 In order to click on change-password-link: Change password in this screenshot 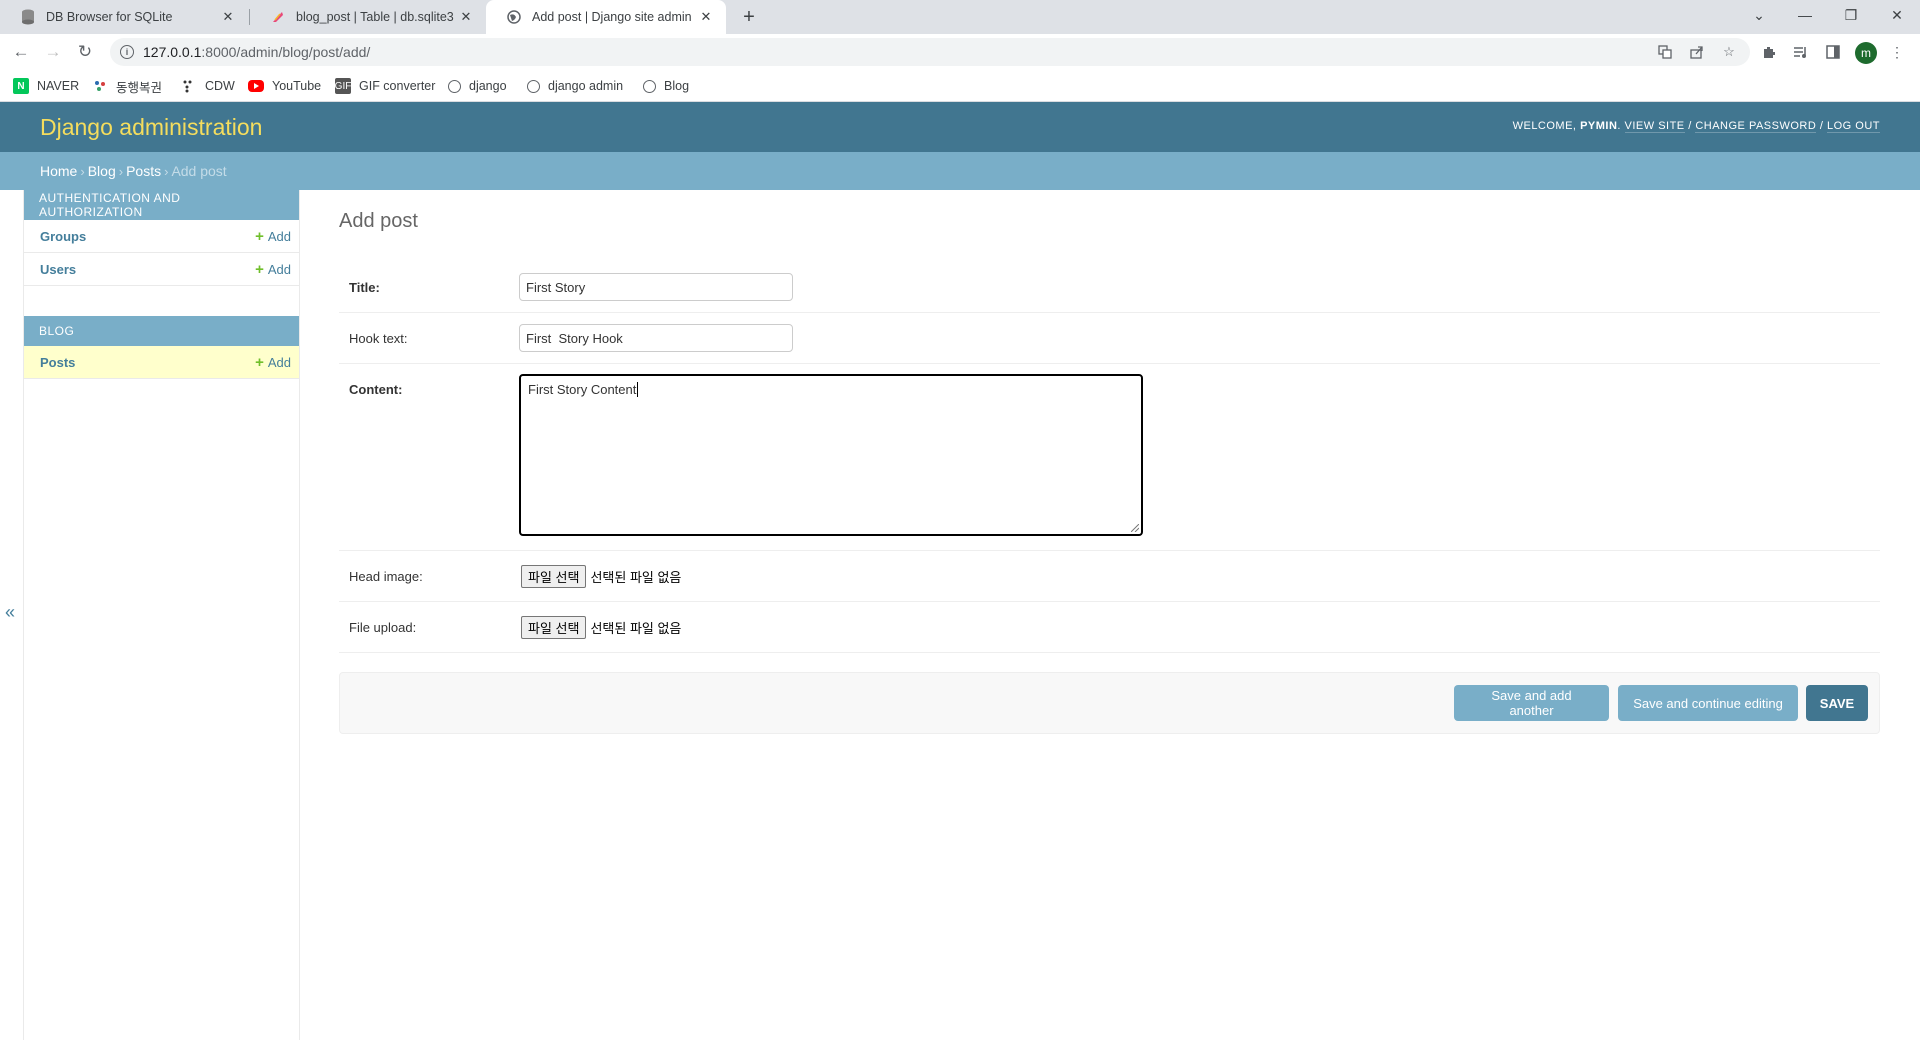, I will do `click(1756, 126)`.